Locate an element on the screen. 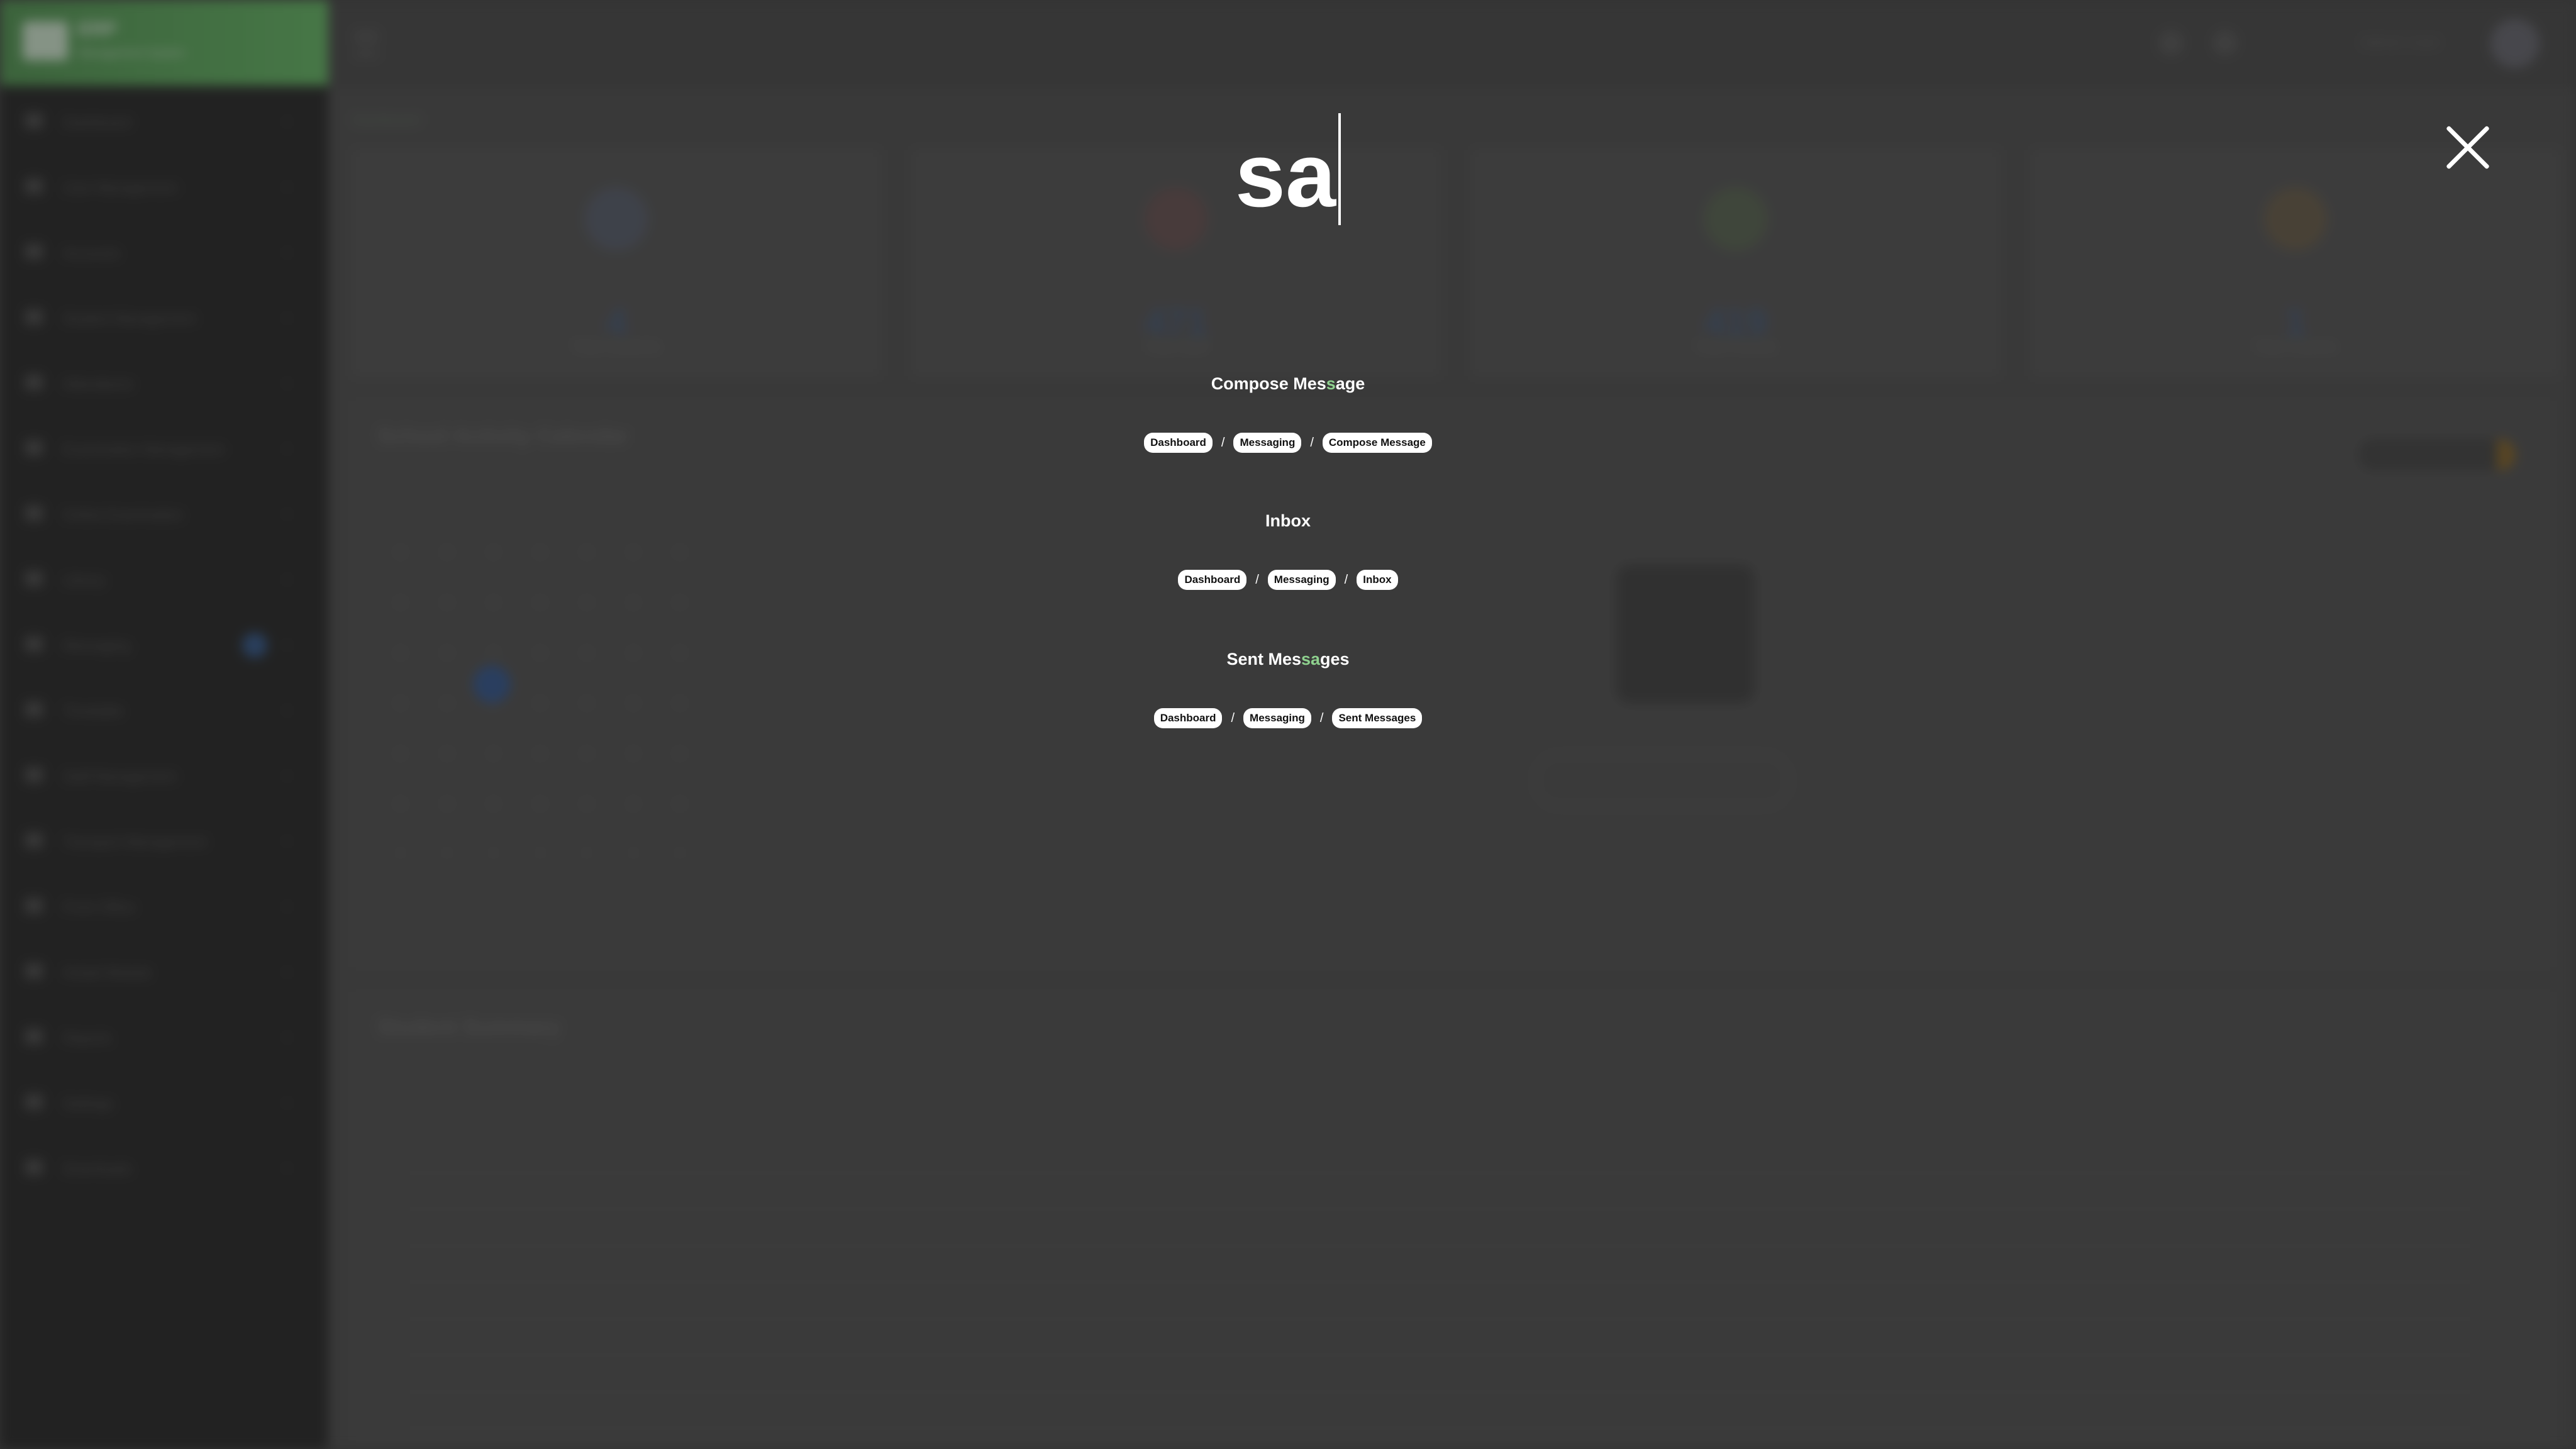 Image resolution: width=2576 pixels, height=1449 pixels. result-breadcrumb: Dashboard / Messaging / Compose Message is located at coordinates (1288, 443).